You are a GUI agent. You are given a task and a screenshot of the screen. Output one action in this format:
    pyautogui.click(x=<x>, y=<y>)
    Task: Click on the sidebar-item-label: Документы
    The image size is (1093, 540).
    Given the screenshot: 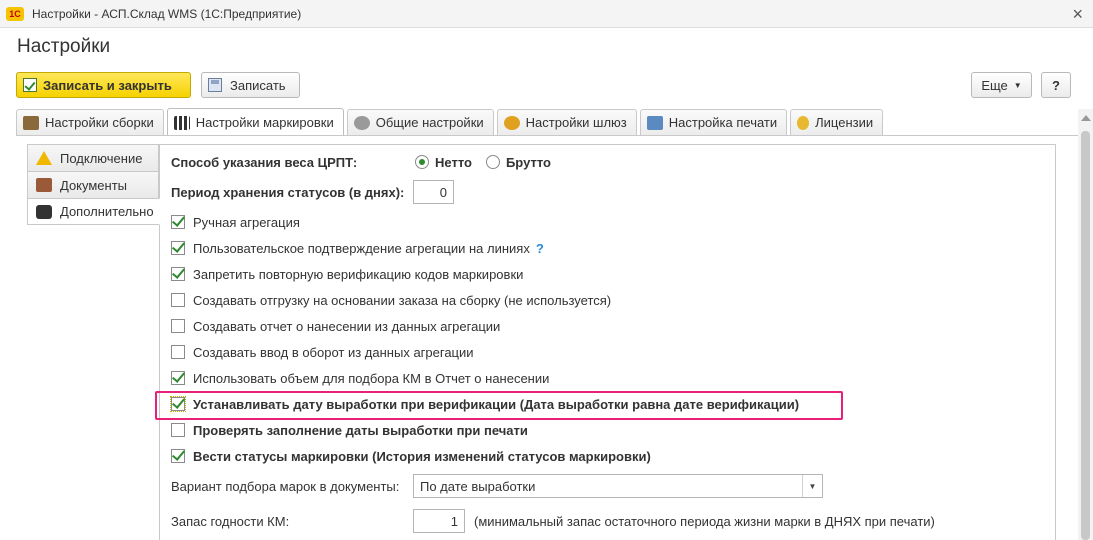 What is the action you would take?
    pyautogui.click(x=94, y=185)
    